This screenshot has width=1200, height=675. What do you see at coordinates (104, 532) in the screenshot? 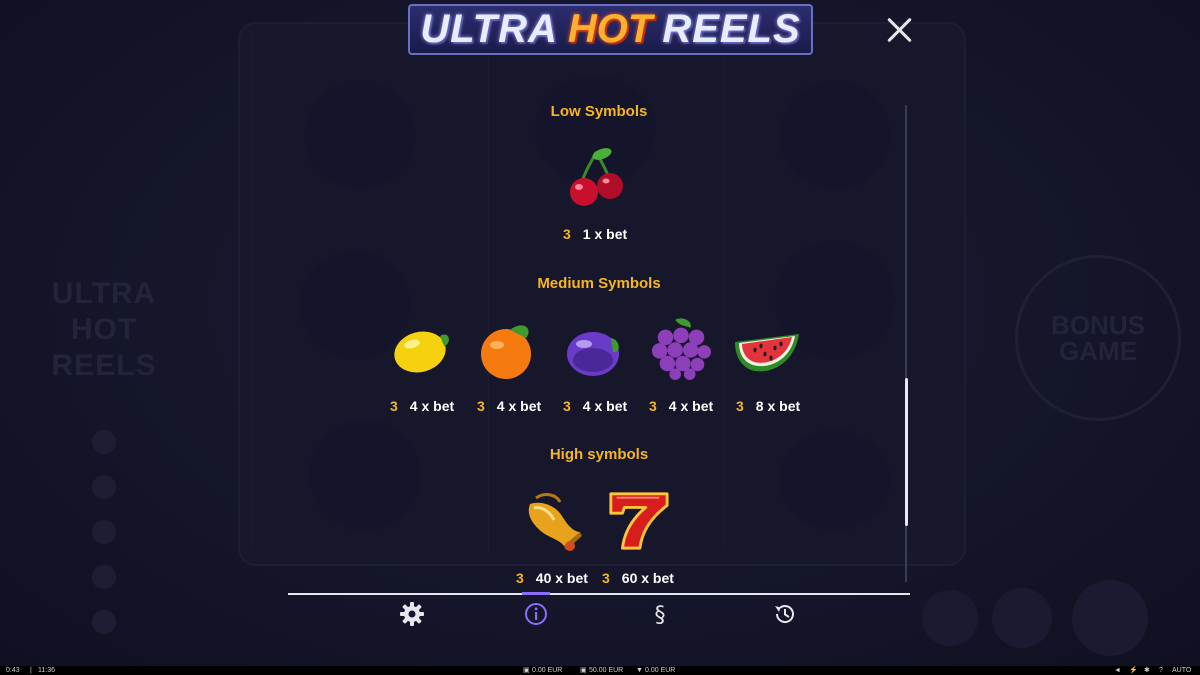
I see `background-rules-icon` at bounding box center [104, 532].